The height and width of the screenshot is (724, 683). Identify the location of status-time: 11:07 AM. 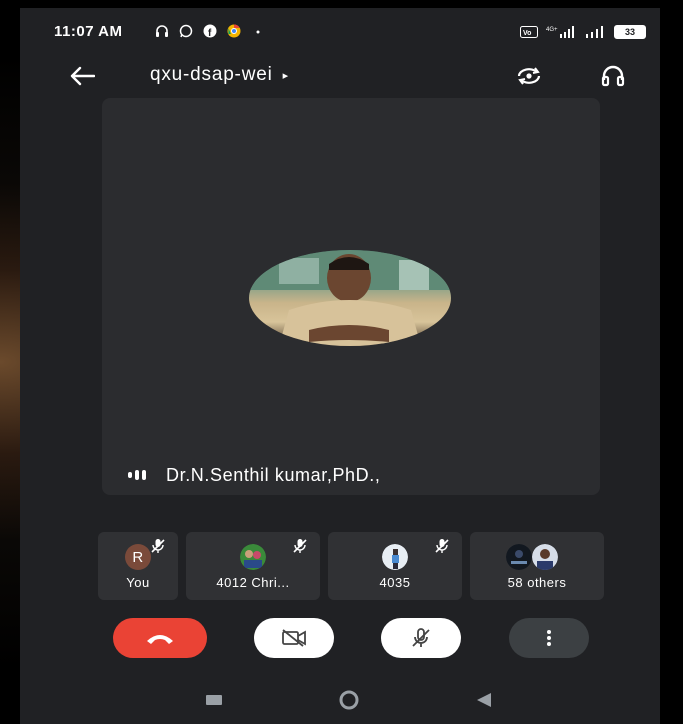
(88, 31).